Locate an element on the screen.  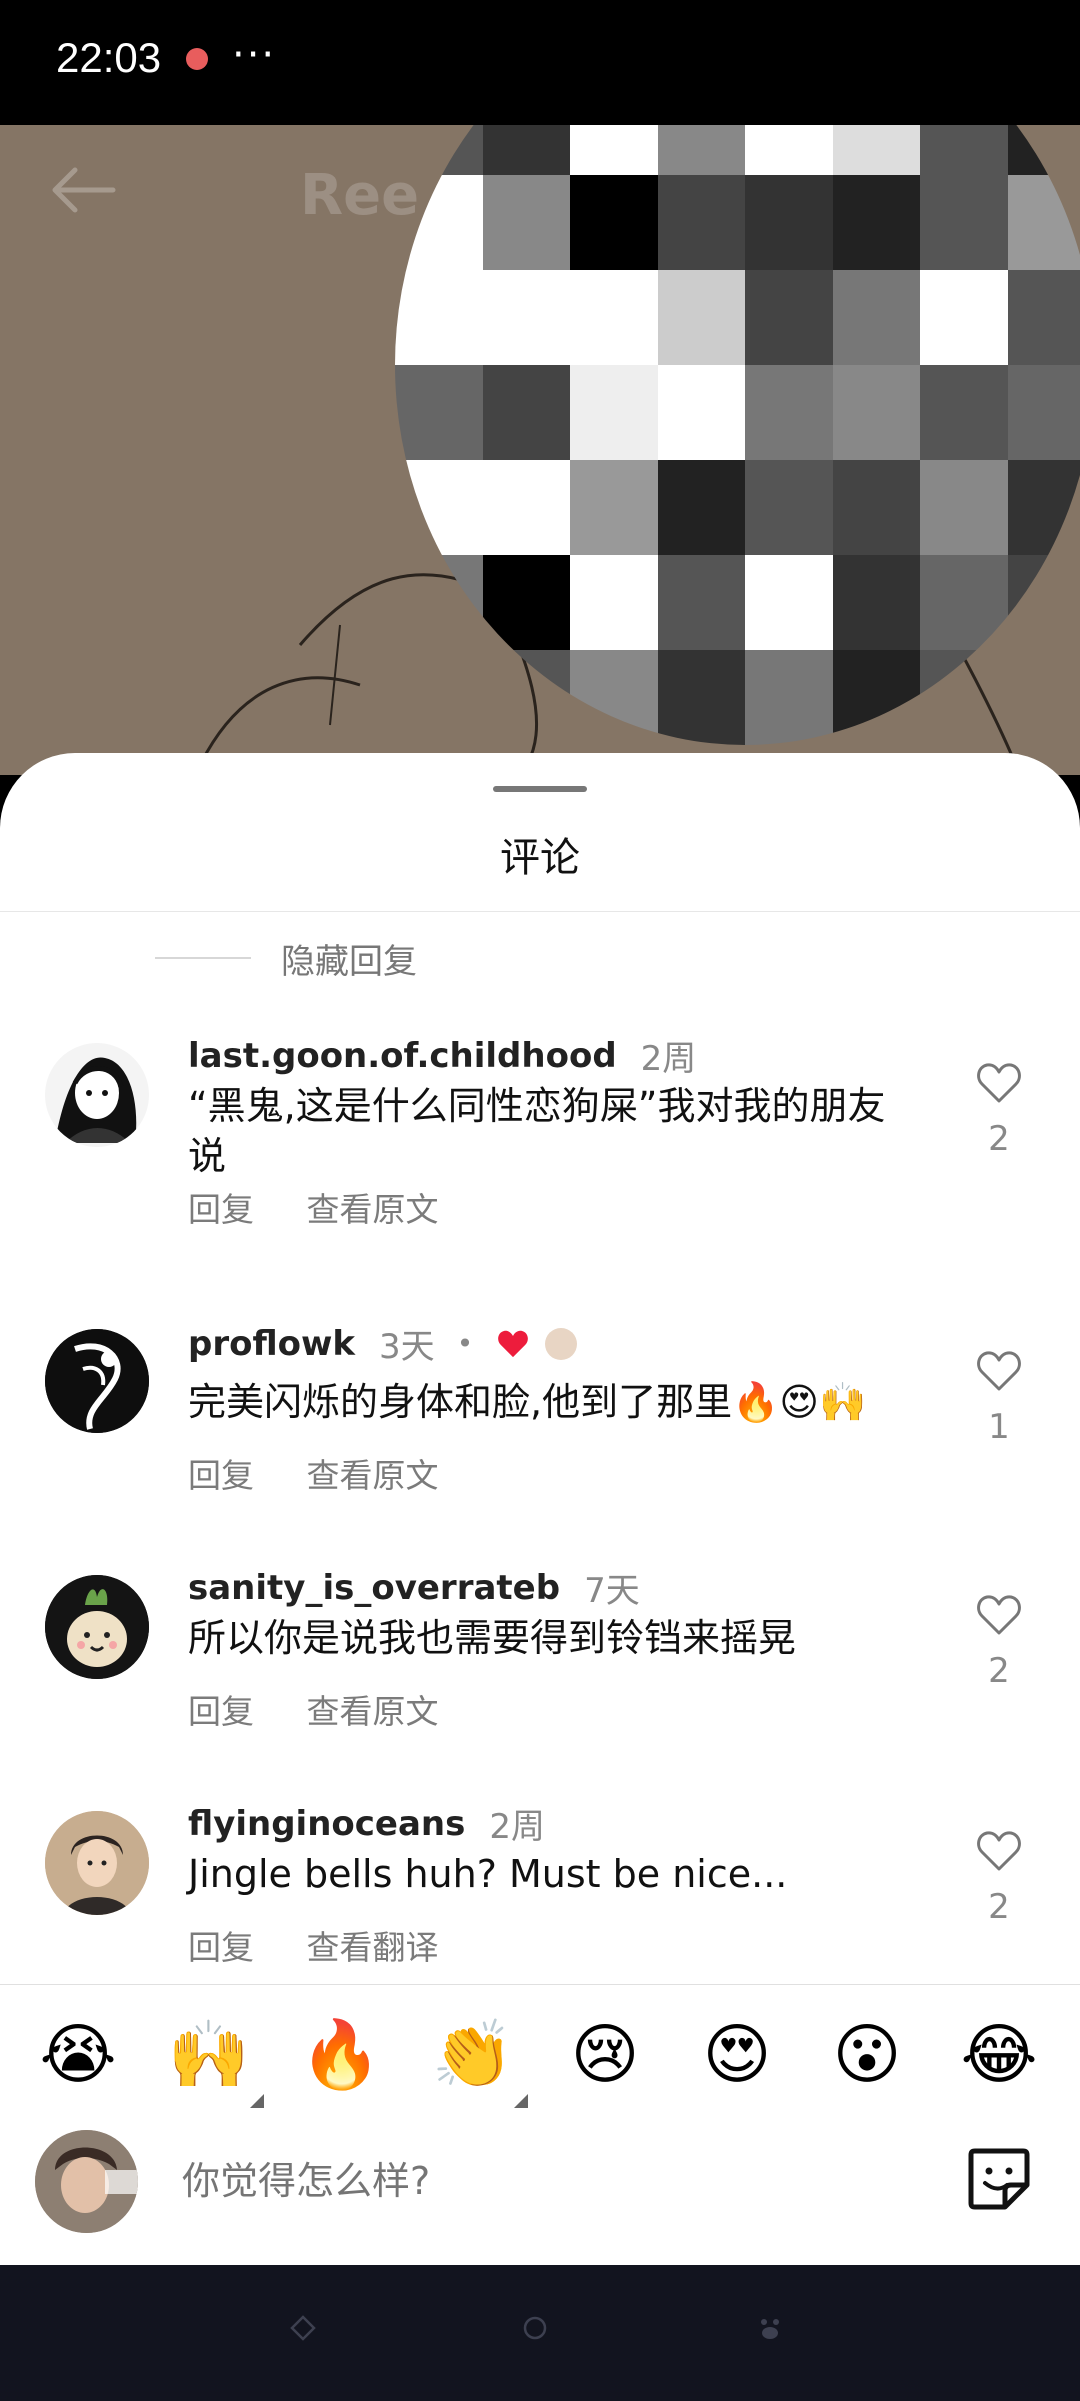
comment-username: flyinginoceans is located at coordinates (326, 1824).